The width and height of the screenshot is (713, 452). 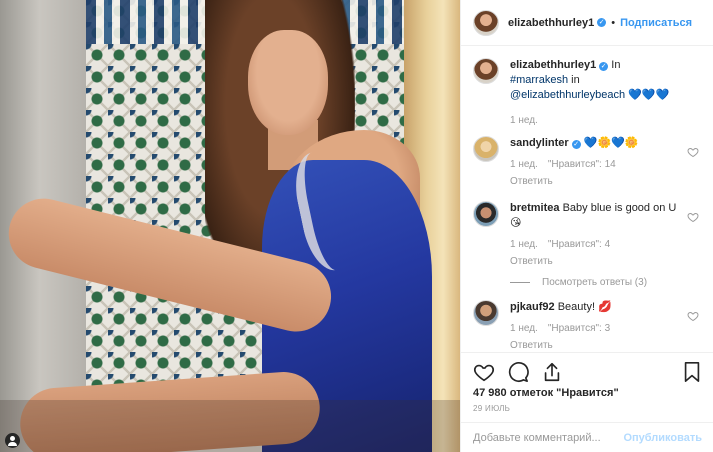 I want to click on commenter-username: bretmitea, so click(x=535, y=208).